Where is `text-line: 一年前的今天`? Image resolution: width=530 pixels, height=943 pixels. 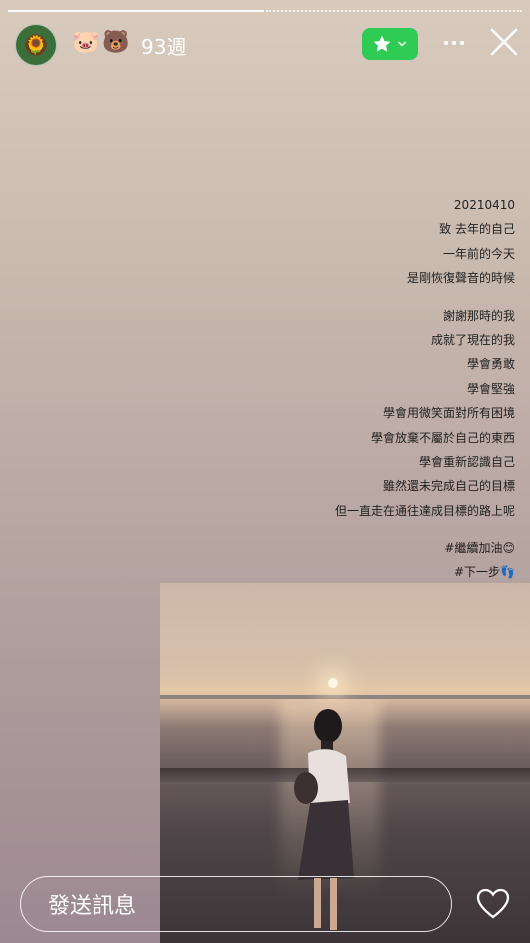
text-line: 一年前的今天 is located at coordinates (478, 253).